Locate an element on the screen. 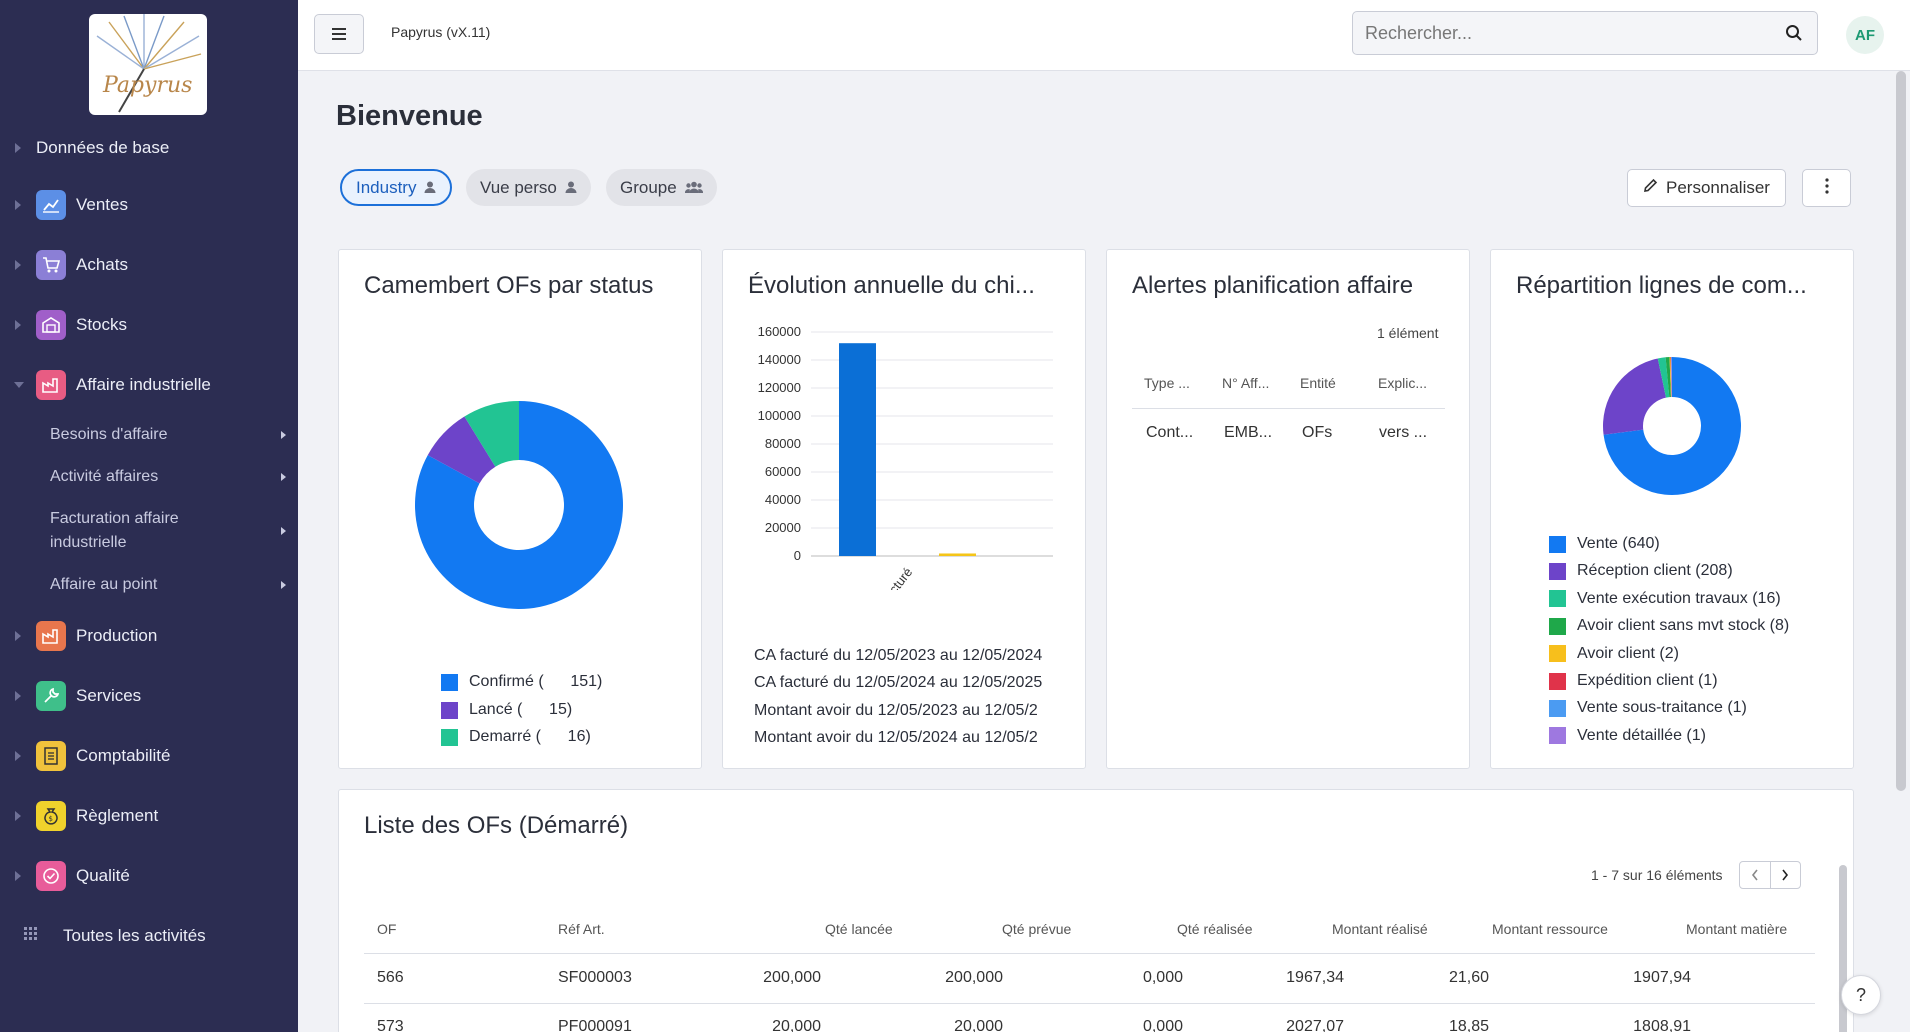  table-cell: 1967,34 is located at coordinates (1303, 978).